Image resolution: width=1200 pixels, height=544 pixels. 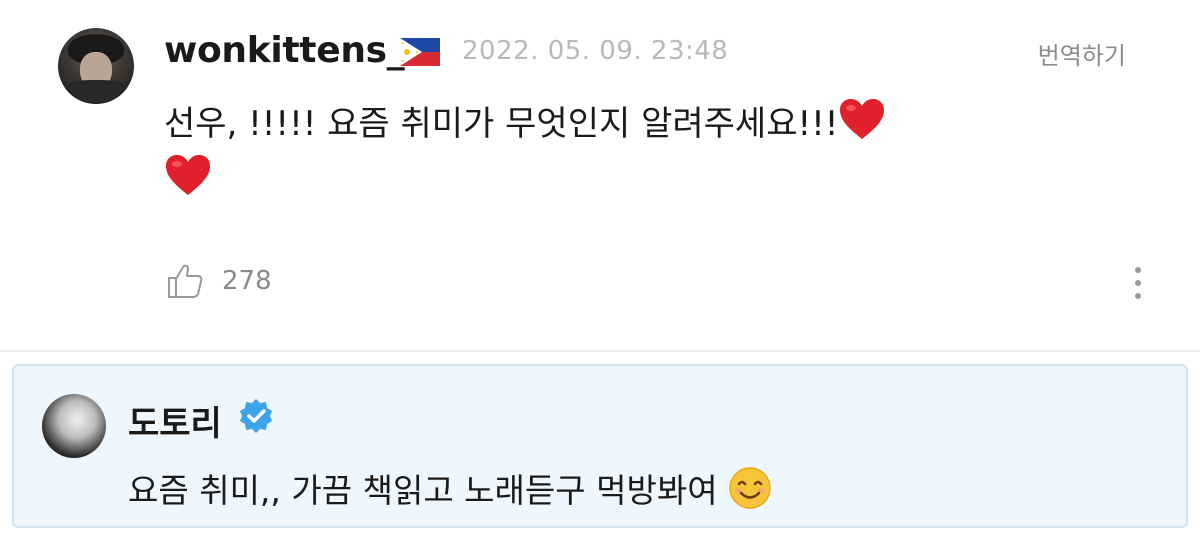 What do you see at coordinates (247, 281) in the screenshot?
I see `like-count: 278` at bounding box center [247, 281].